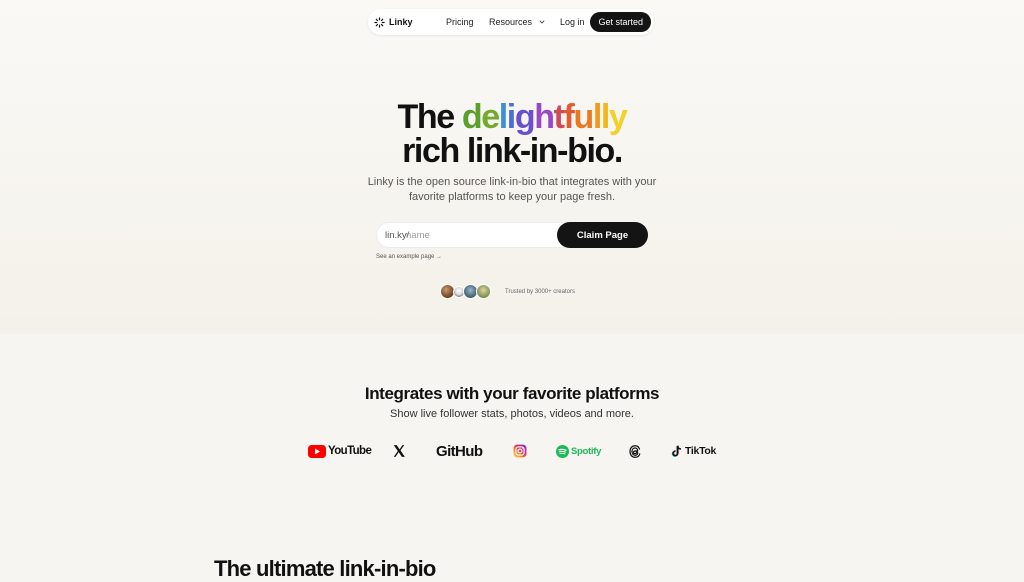  Describe the element at coordinates (540, 292) in the screenshot. I see `trusted-by-text: Trusted by 3000+ creators` at that location.